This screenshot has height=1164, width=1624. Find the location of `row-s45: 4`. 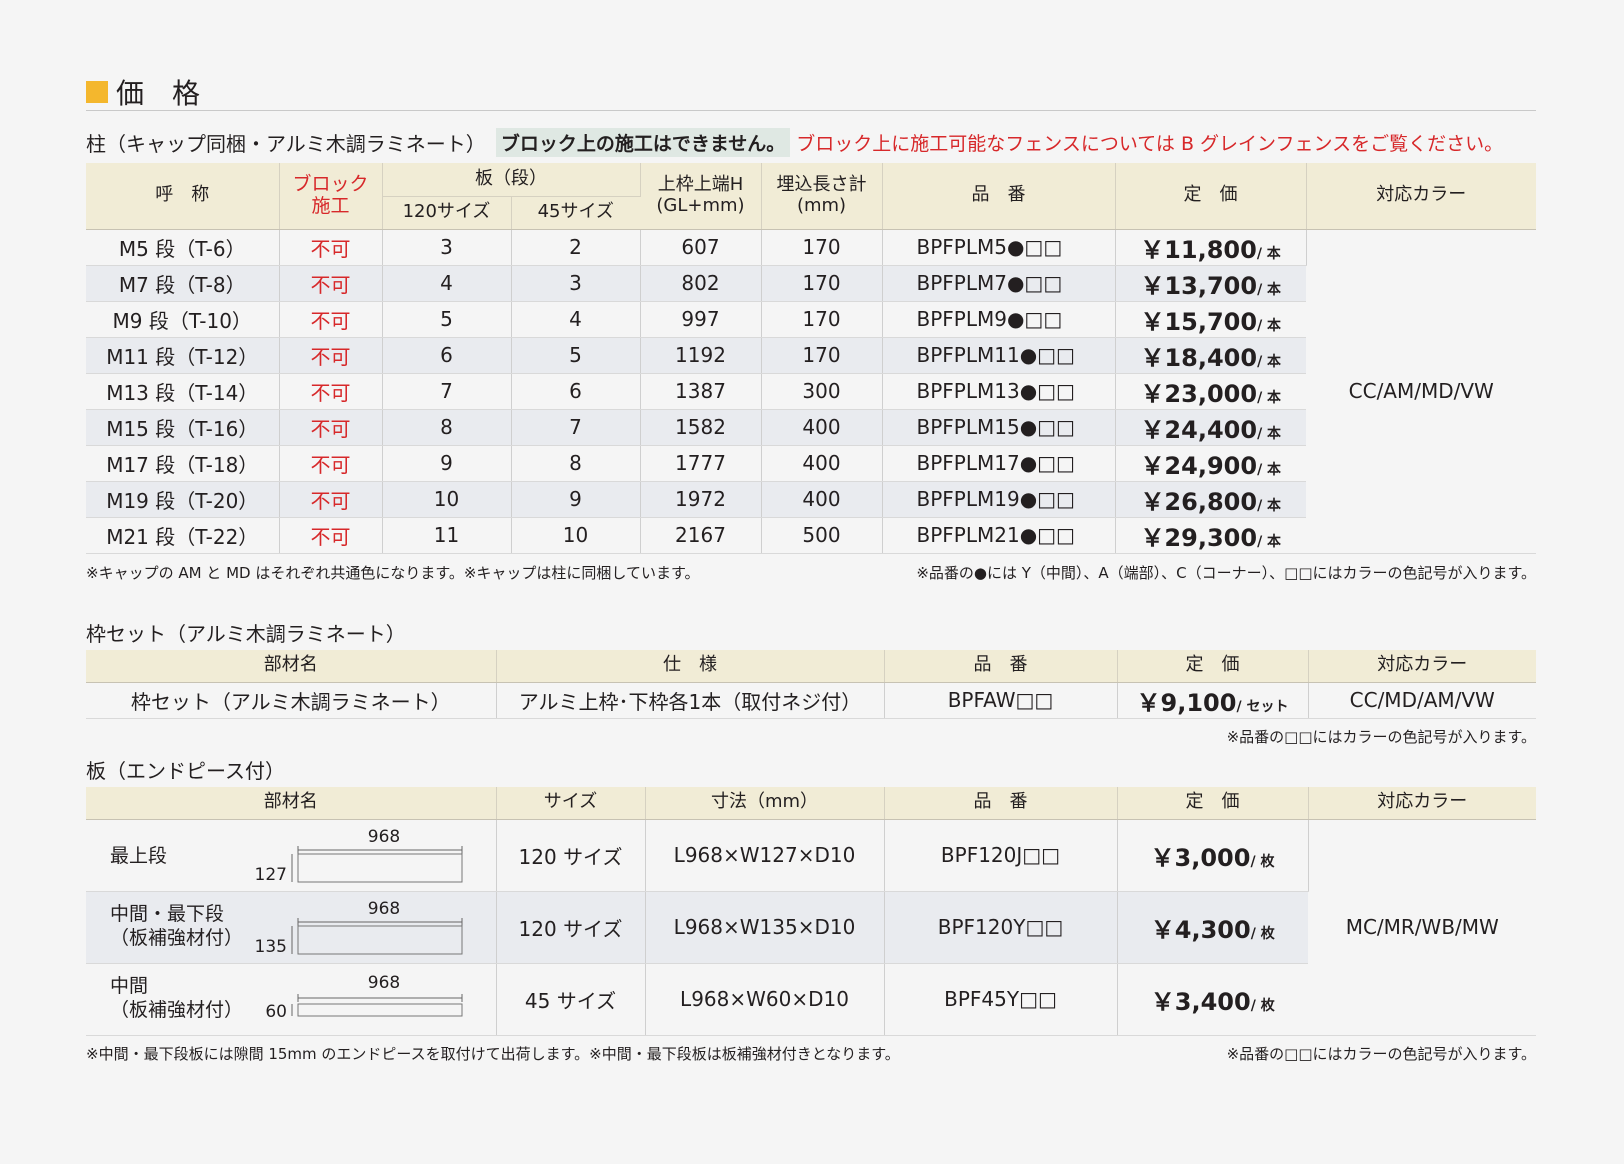

row-s45: 4 is located at coordinates (576, 319).